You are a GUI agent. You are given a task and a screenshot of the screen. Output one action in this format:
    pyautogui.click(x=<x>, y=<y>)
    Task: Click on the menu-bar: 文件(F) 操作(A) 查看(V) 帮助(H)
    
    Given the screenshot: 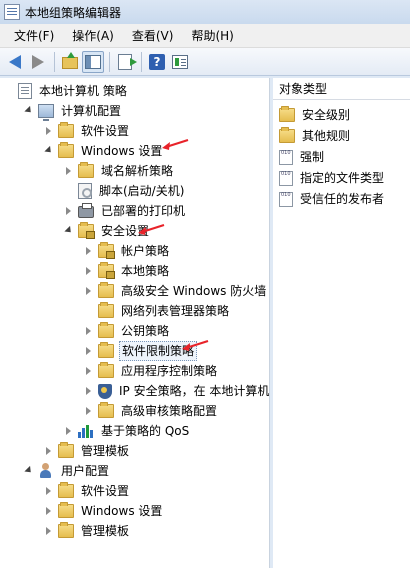 What is the action you would take?
    pyautogui.click(x=205, y=36)
    